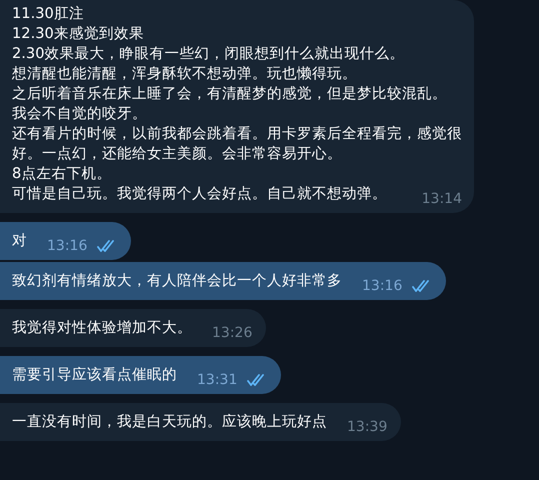 This screenshot has width=539, height=480. What do you see at coordinates (177, 154) in the screenshot?
I see `message-text: 好。一点幻，还能给女主美颜。会非常容易开心。` at bounding box center [177, 154].